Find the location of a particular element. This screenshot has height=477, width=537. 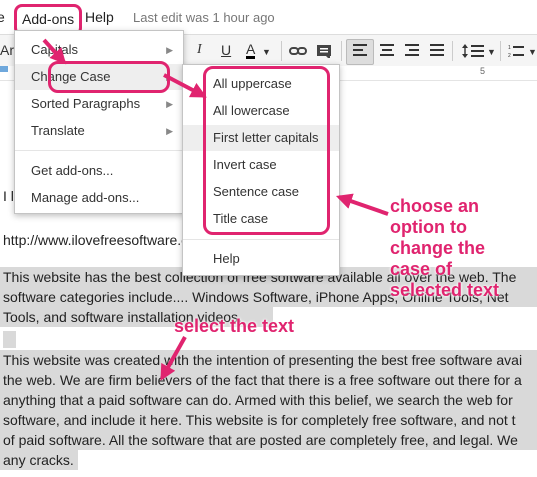

annotation-line: change the is located at coordinates (438, 248).